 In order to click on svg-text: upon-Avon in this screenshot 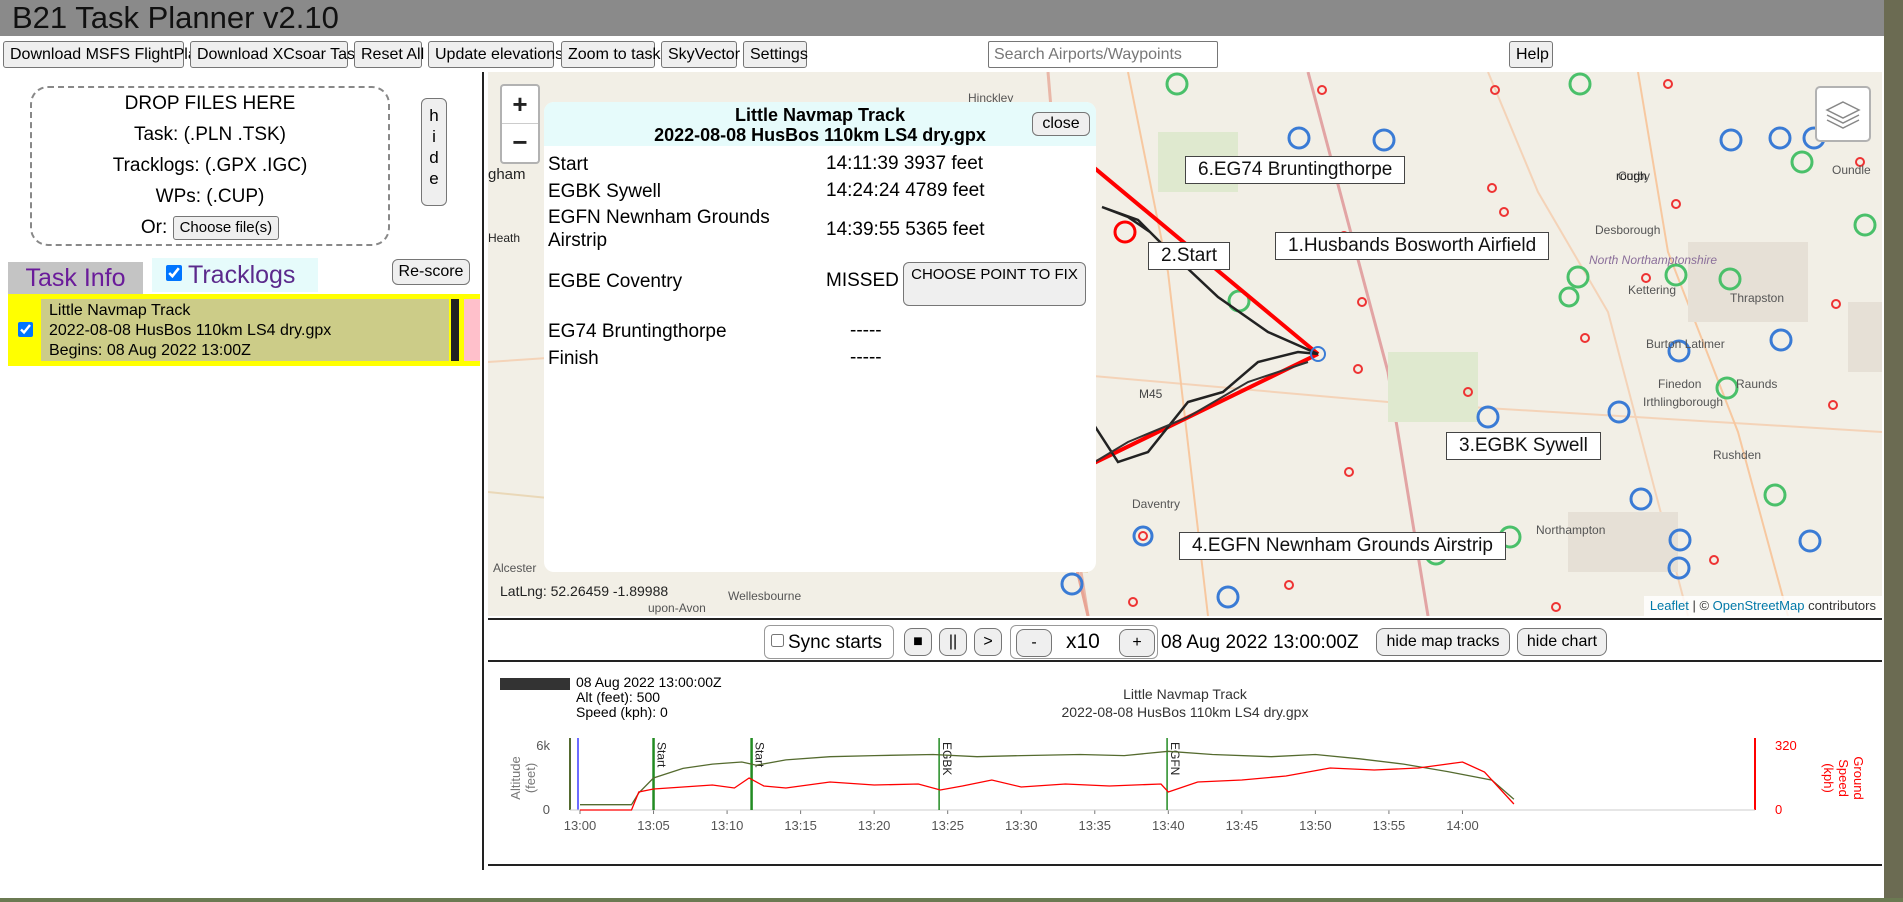, I will do `click(677, 608)`.